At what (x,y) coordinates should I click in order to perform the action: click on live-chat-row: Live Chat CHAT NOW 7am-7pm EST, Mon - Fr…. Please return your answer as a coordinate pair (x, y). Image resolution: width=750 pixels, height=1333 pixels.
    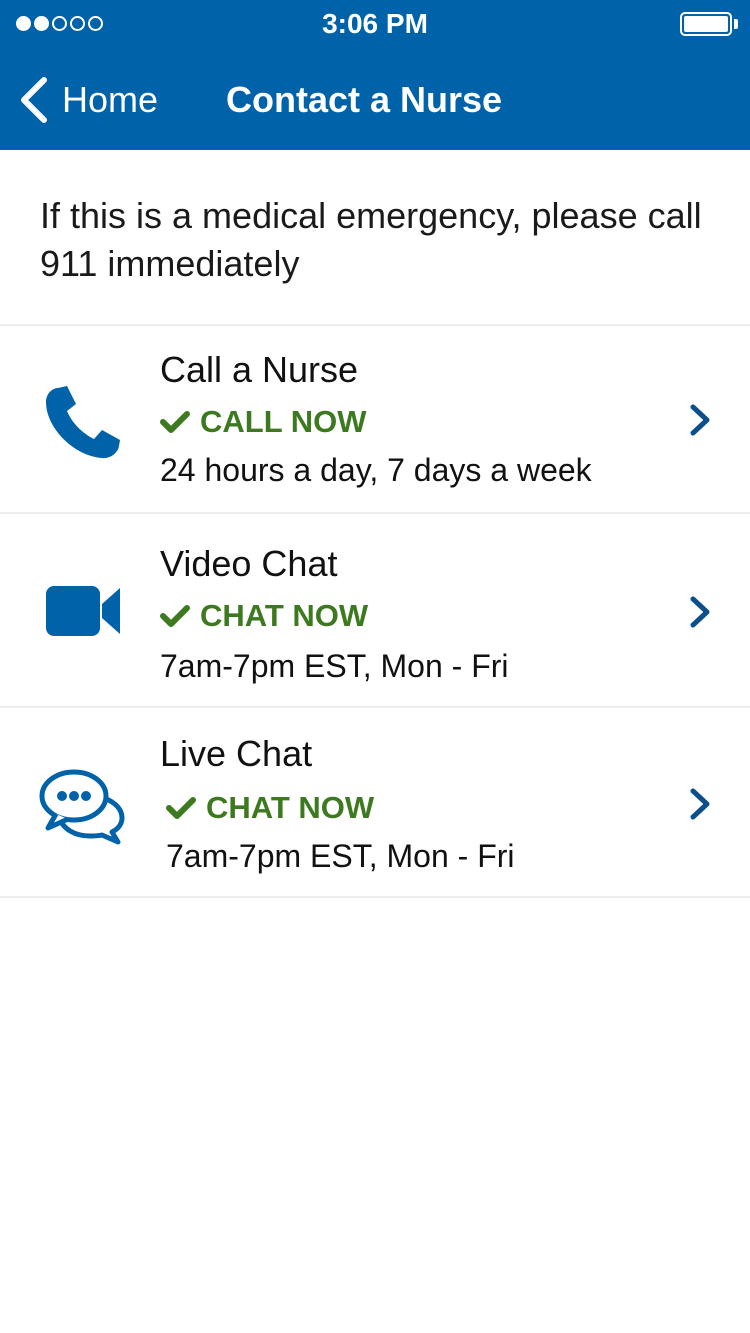
    Looking at the image, I should click on (375, 803).